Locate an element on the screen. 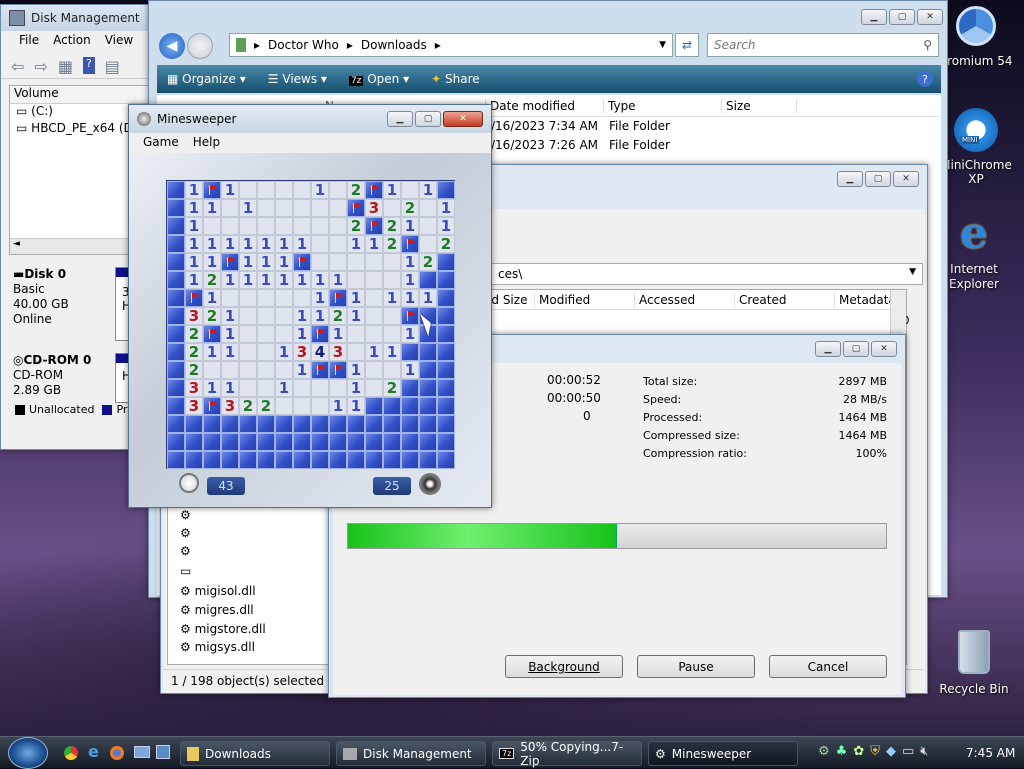  organize-button: ▦ Organize ▾ is located at coordinates (206, 79).